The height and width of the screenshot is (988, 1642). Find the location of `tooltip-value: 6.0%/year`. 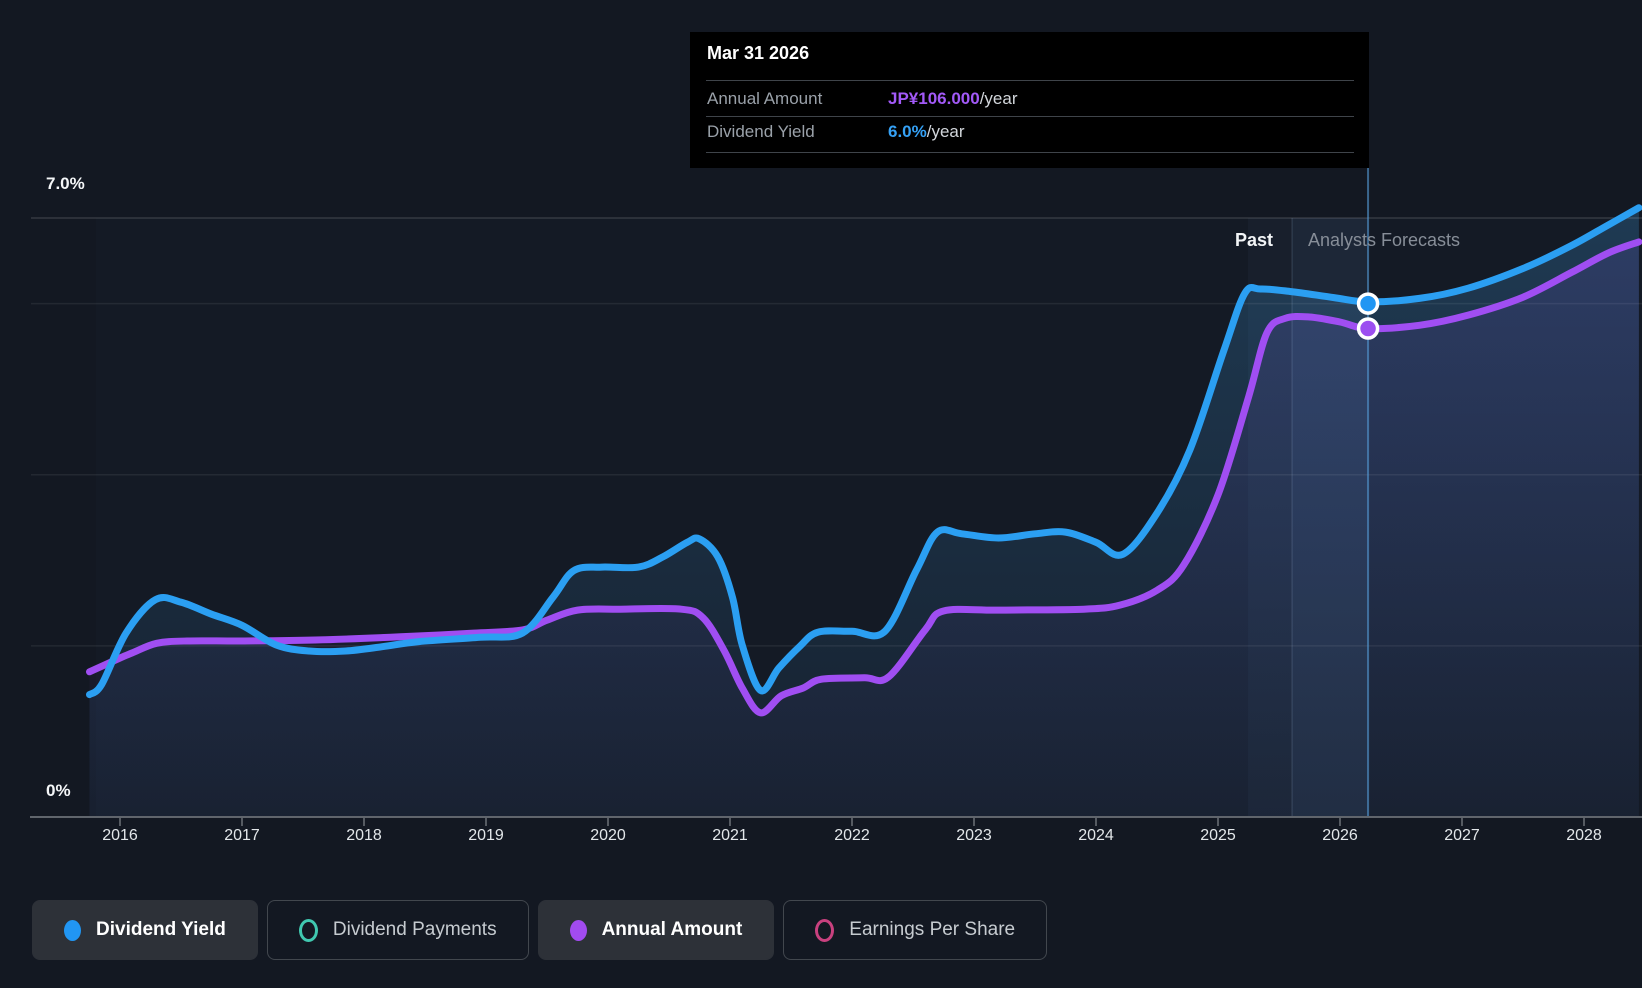

tooltip-value: 6.0%/year is located at coordinates (926, 131).